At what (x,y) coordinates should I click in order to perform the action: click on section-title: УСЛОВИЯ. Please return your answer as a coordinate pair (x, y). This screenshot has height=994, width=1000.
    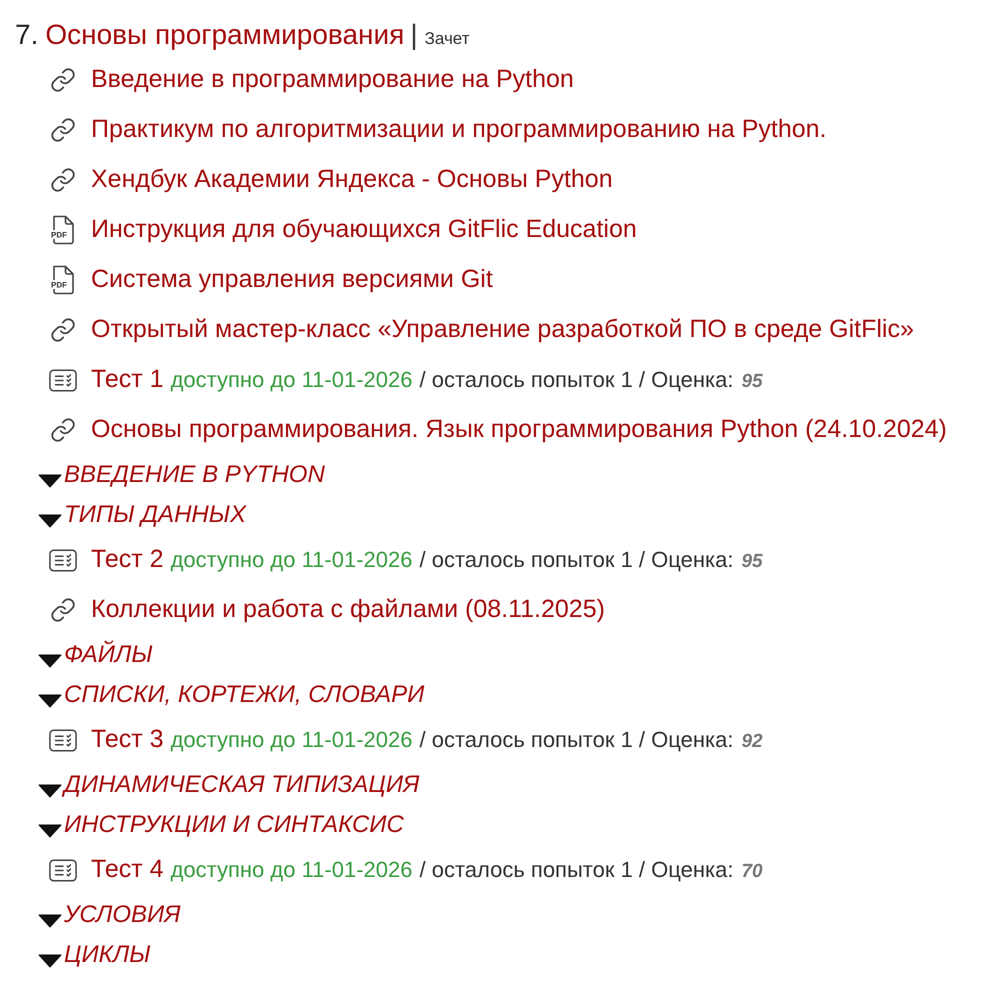
    Looking at the image, I should click on (122, 915).